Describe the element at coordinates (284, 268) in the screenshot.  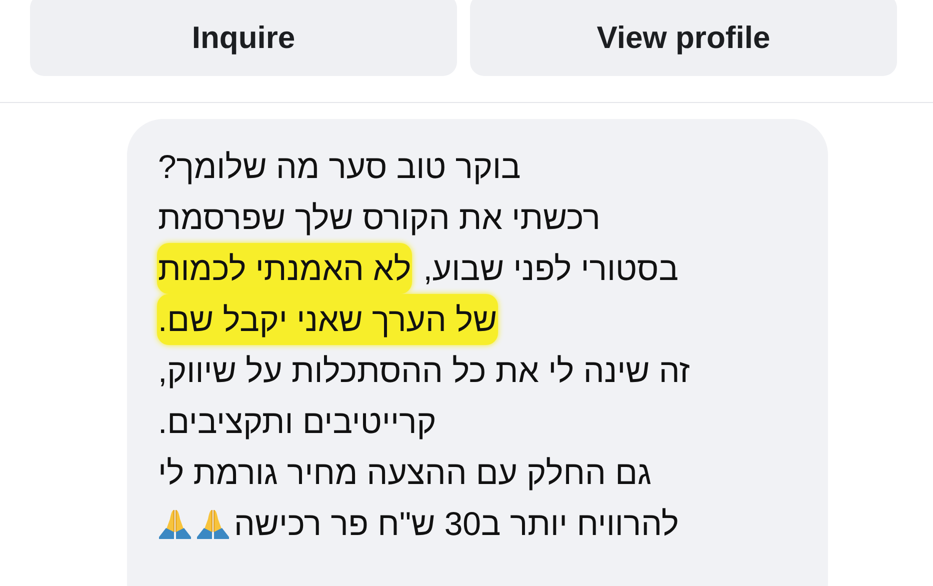
I see `highlighted-text: לא האמנתי לכמות` at that location.